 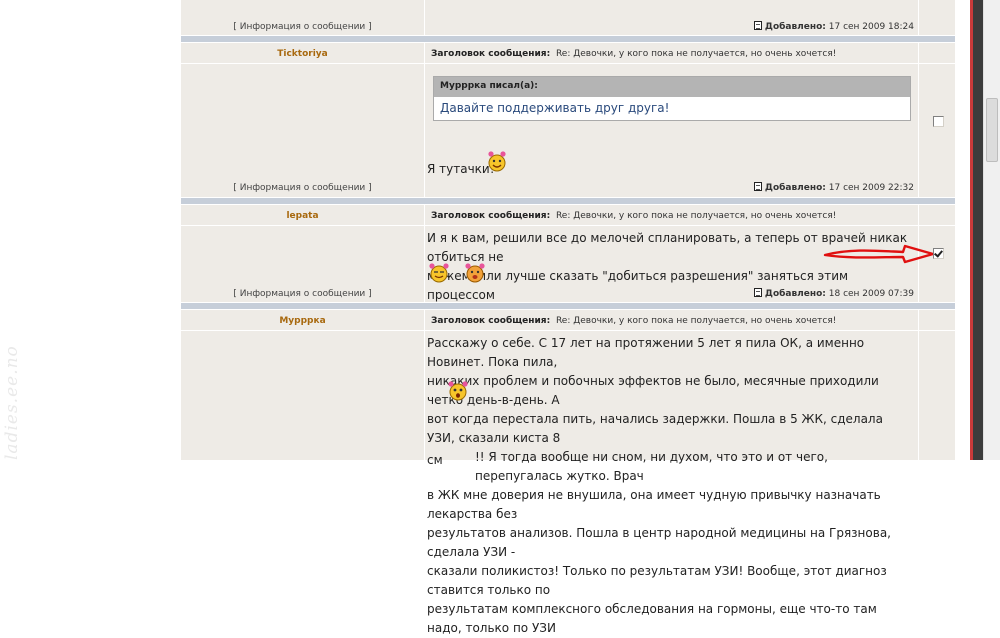 What do you see at coordinates (992, 130) in the screenshot?
I see `scrollbar-thumb` at bounding box center [992, 130].